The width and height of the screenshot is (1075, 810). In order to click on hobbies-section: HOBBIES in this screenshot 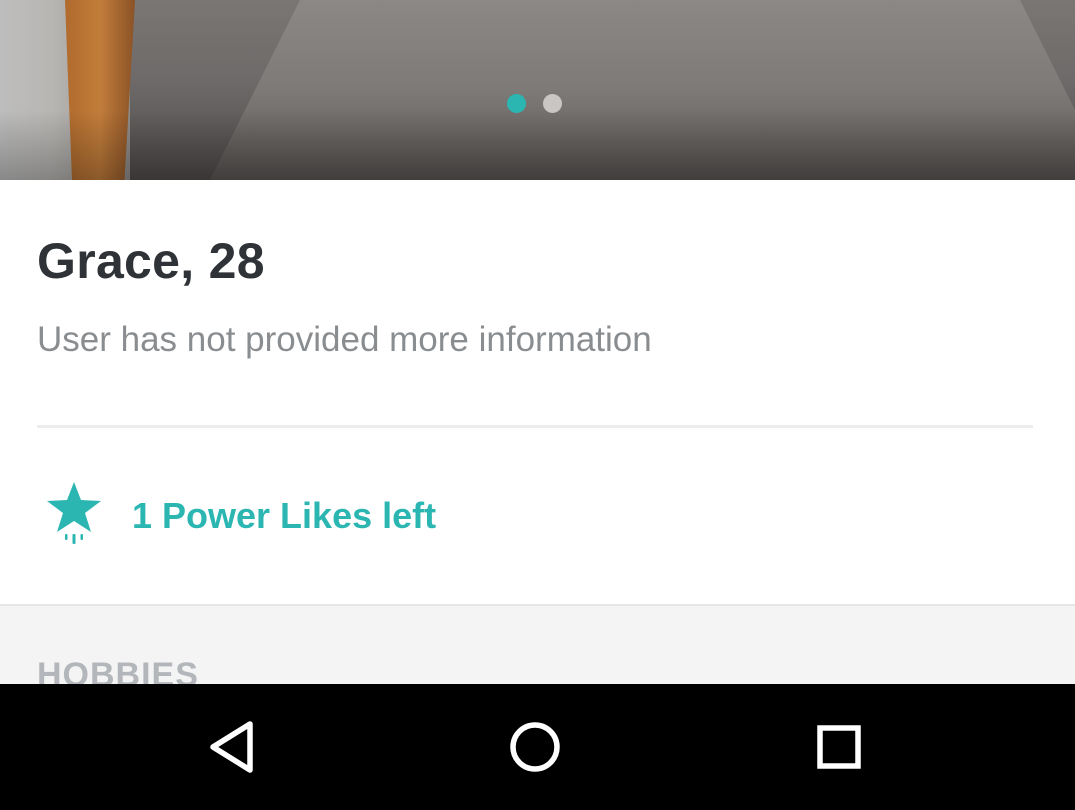, I will do `click(537, 644)`.